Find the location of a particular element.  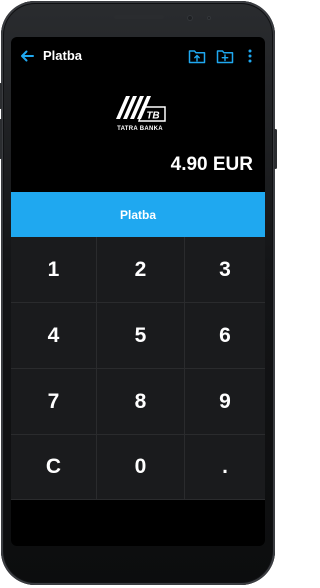

front-camera is located at coordinates (190, 18).